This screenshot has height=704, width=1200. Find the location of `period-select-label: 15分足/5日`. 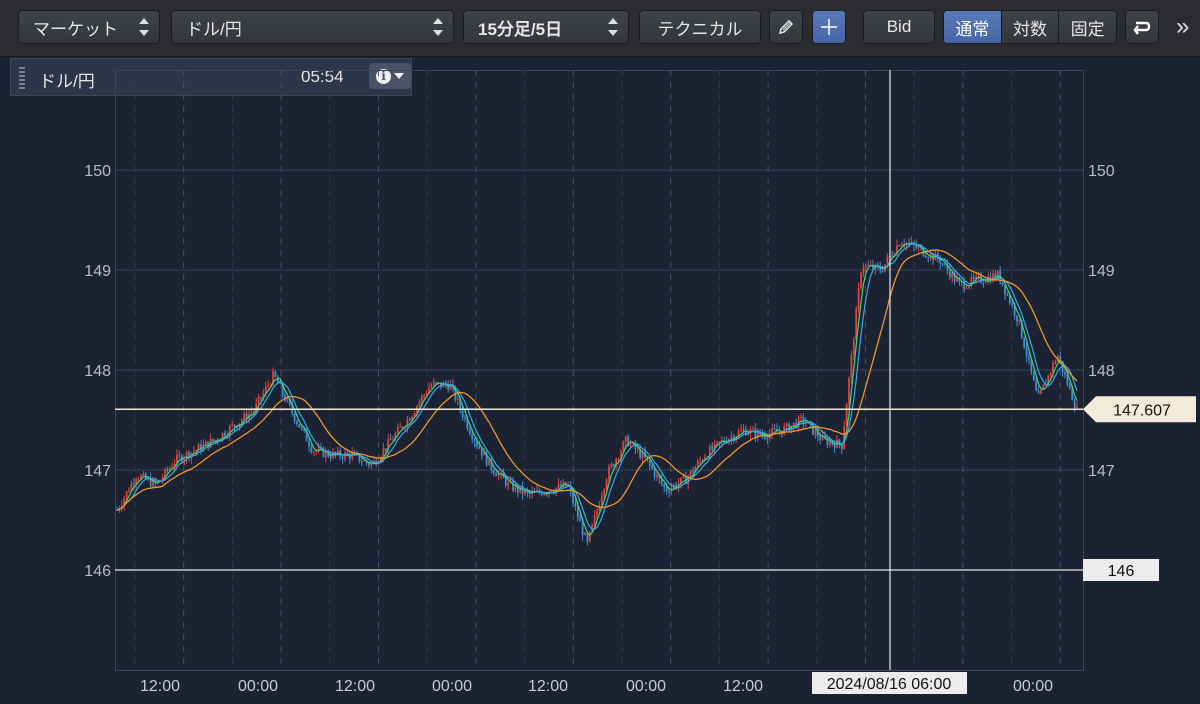

period-select-label: 15分足/5日 is located at coordinates (520, 29).